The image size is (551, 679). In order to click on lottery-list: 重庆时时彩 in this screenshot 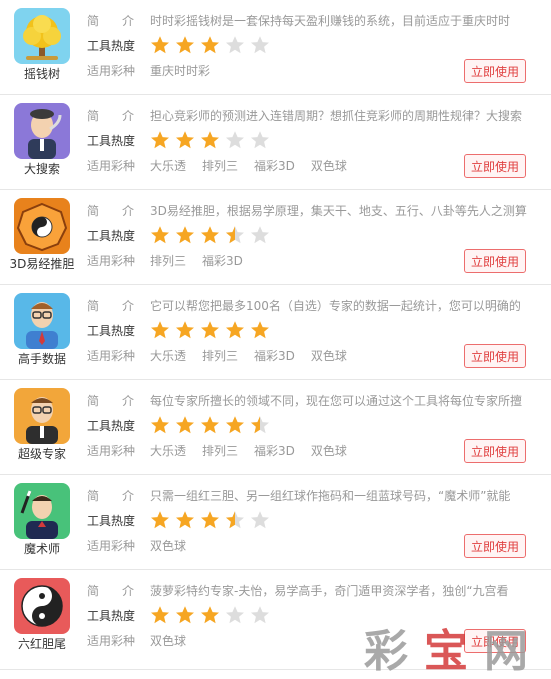, I will do `click(188, 70)`.